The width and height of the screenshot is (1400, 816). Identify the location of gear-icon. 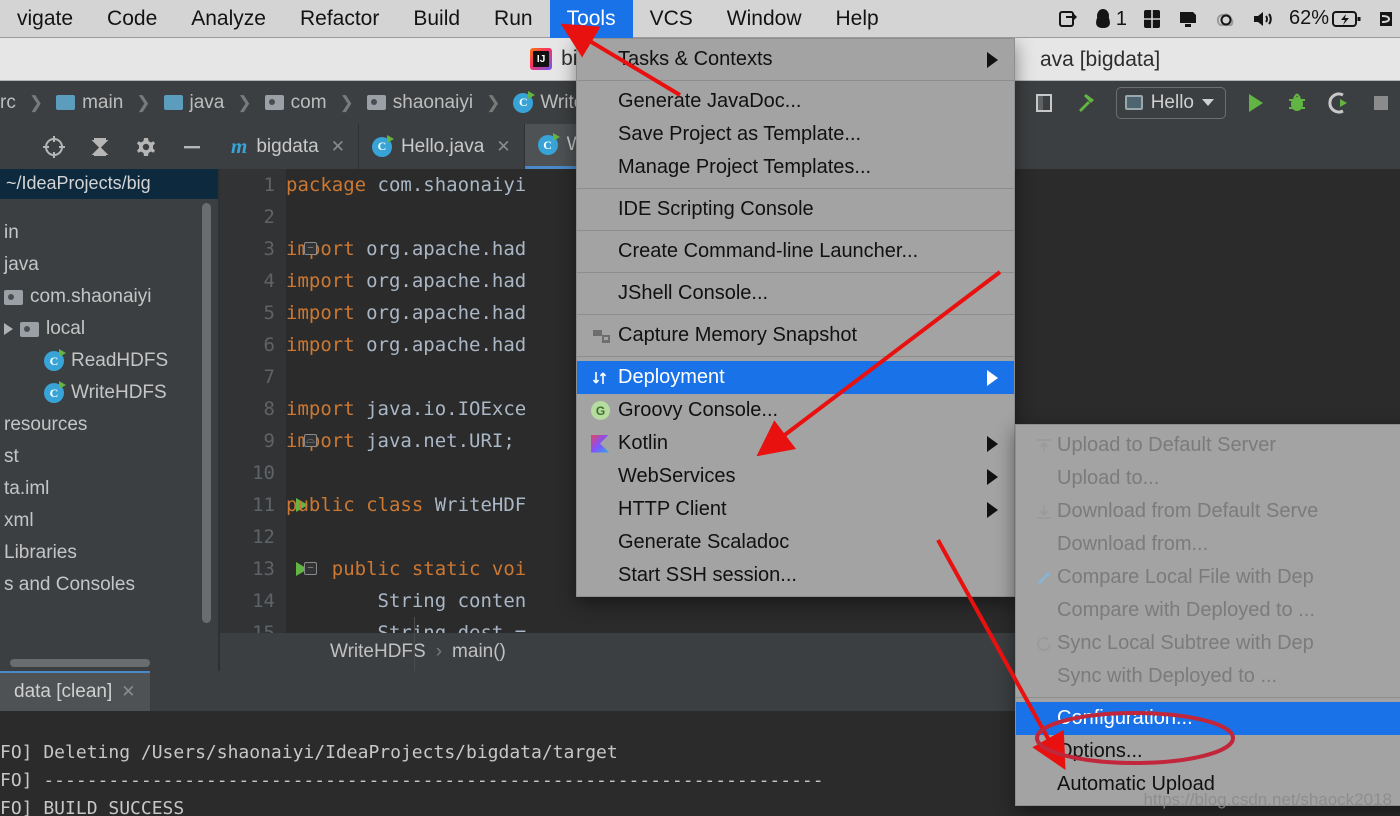
(146, 147).